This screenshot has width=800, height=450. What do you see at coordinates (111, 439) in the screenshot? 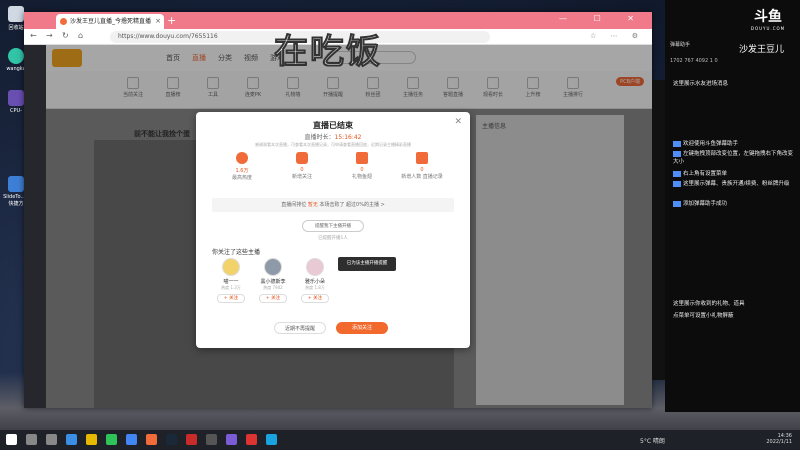
I see `wechat-icon` at bounding box center [111, 439].